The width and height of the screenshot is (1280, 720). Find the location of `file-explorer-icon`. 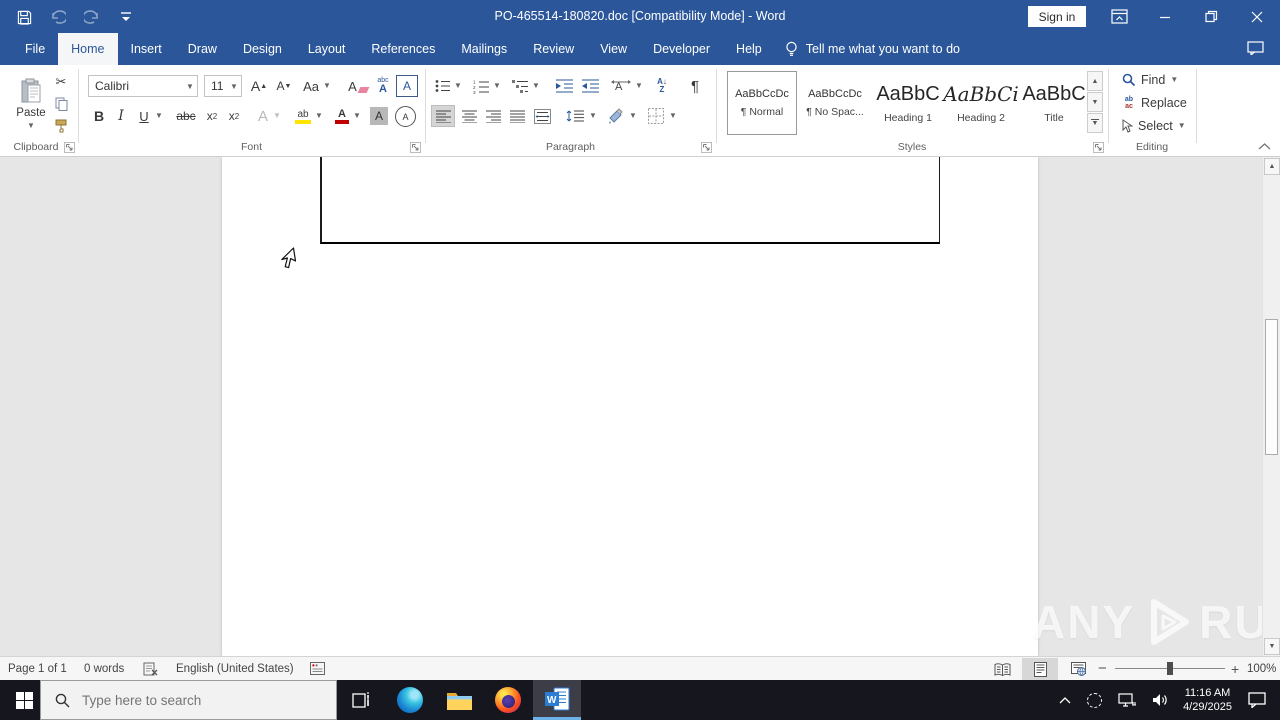

file-explorer-icon is located at coordinates (459, 700).